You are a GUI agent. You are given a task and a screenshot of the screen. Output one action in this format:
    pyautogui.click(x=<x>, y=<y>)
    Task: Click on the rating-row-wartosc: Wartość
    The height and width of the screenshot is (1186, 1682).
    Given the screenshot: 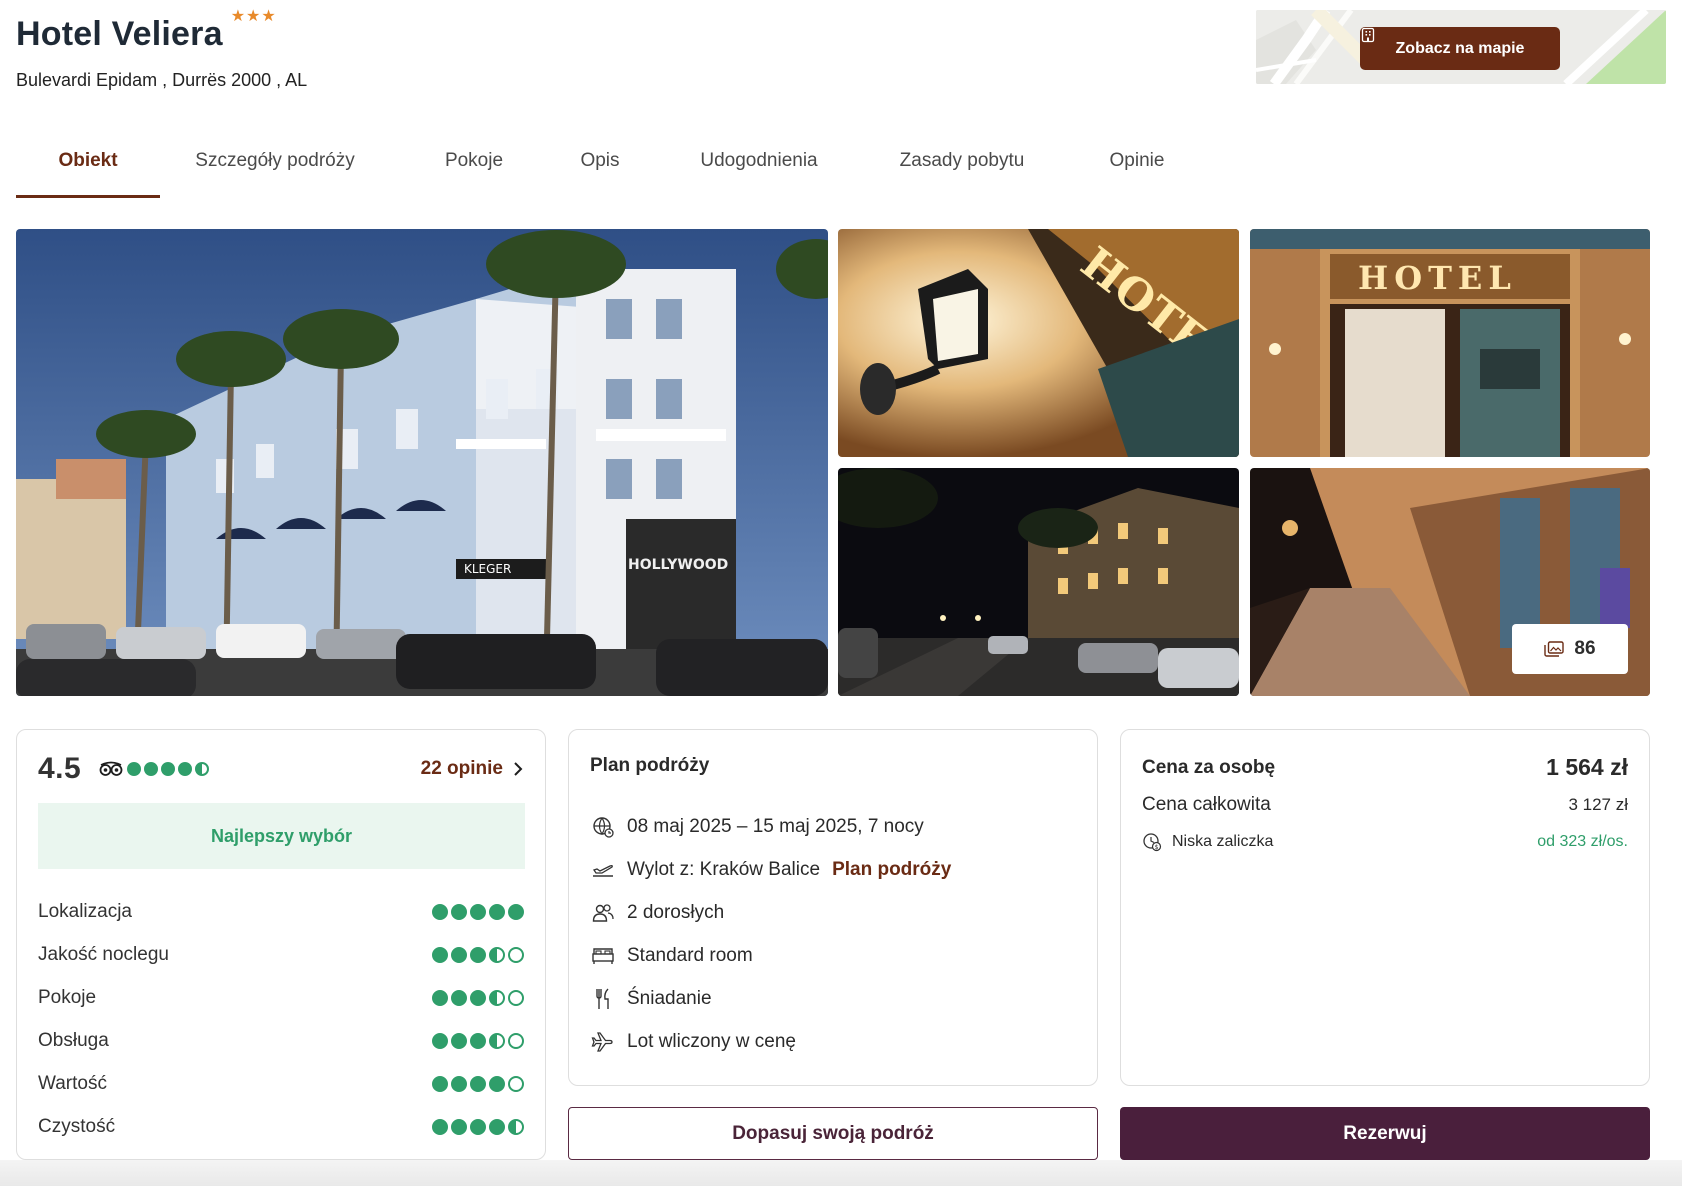 What is the action you would take?
    pyautogui.click(x=281, y=1083)
    